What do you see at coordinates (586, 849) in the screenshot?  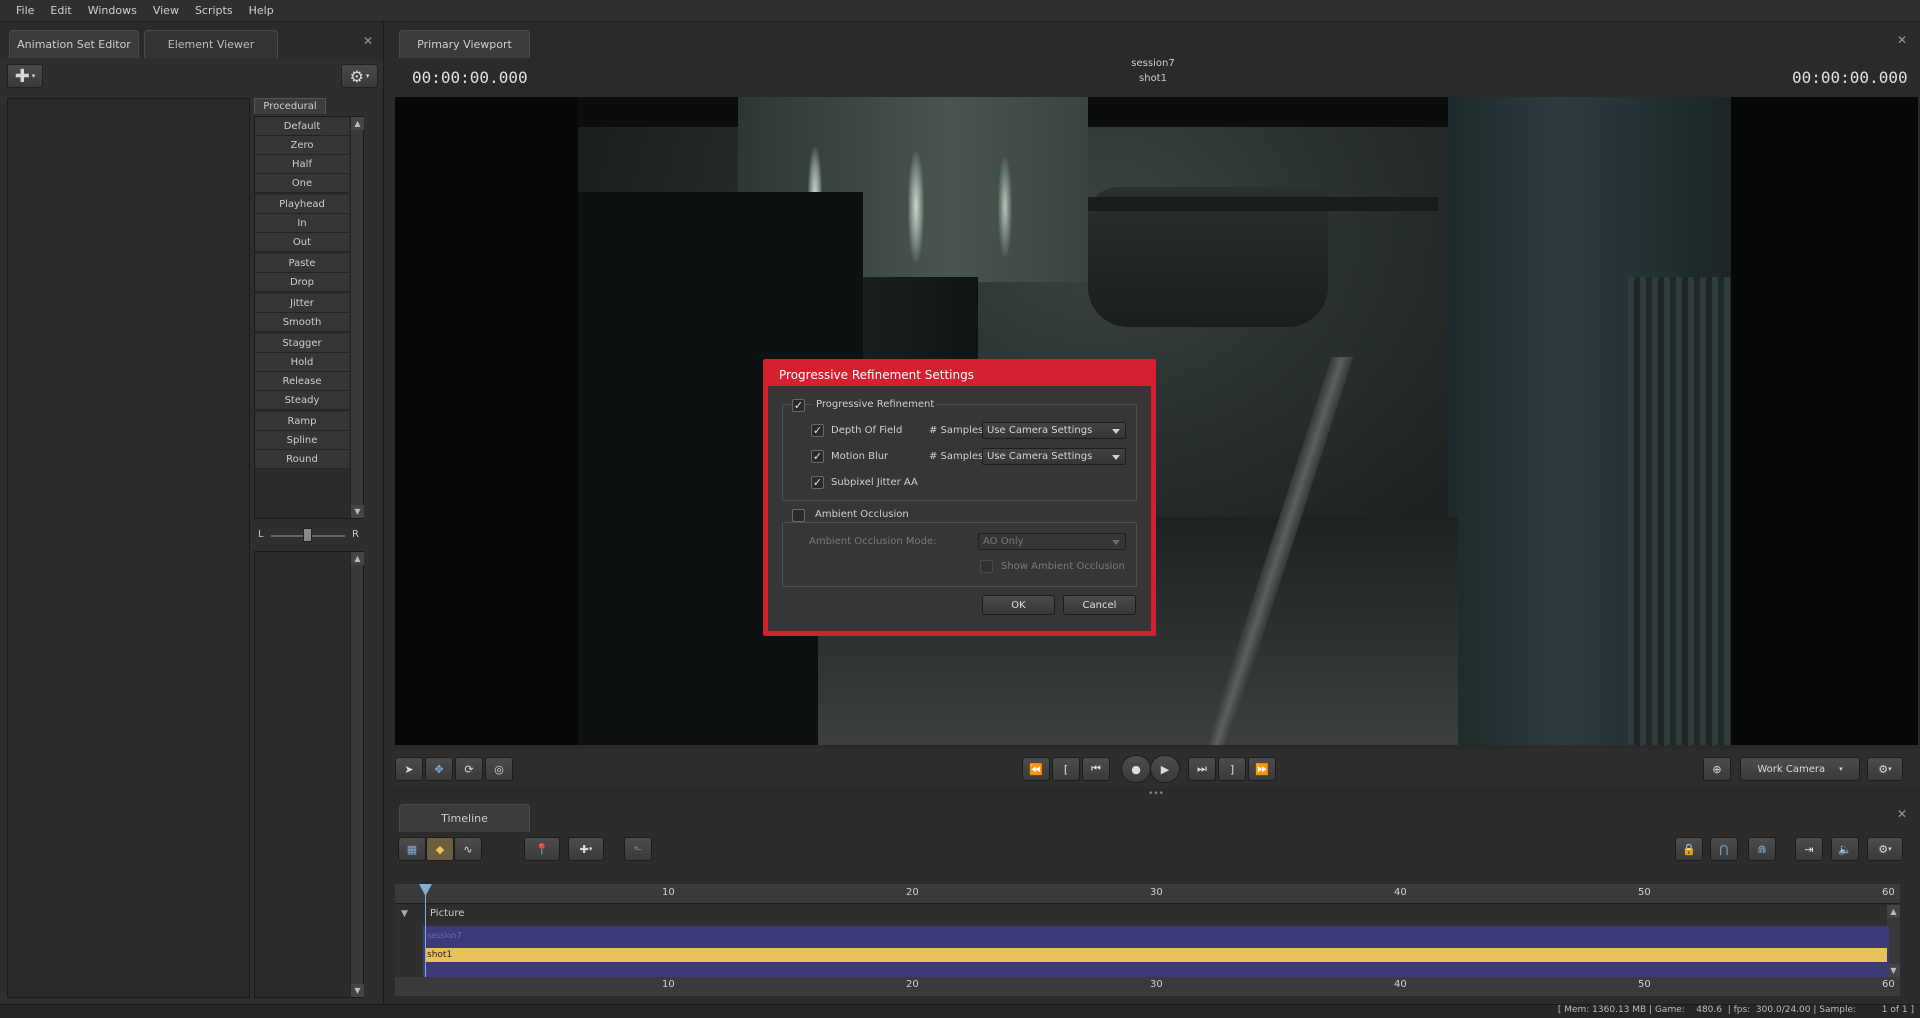 I see `timeline-add-button: ✚ ▾` at bounding box center [586, 849].